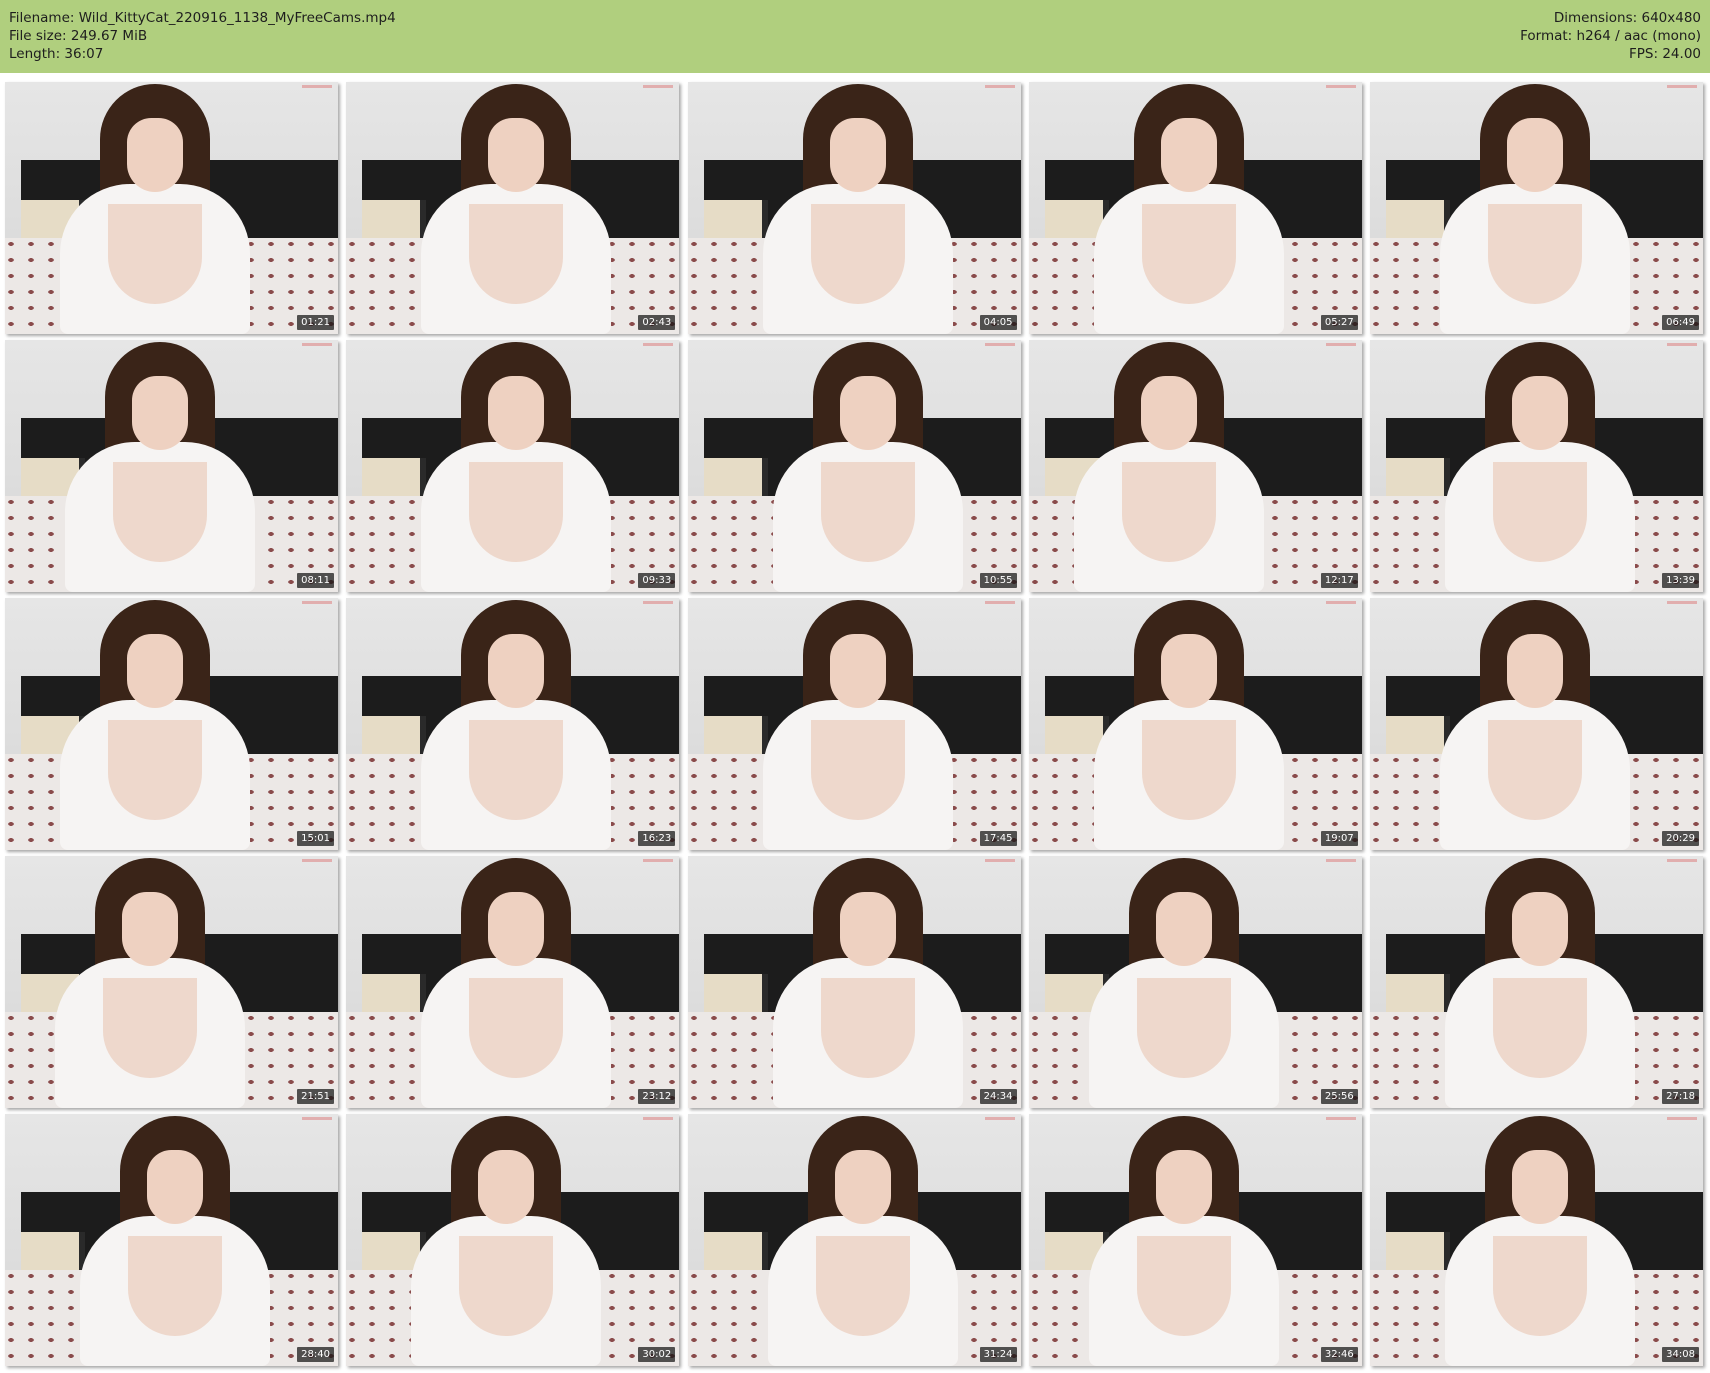 This screenshot has height=1373, width=1710. What do you see at coordinates (1665, 54) in the screenshot?
I see `fps-text: FPS: 24.00` at bounding box center [1665, 54].